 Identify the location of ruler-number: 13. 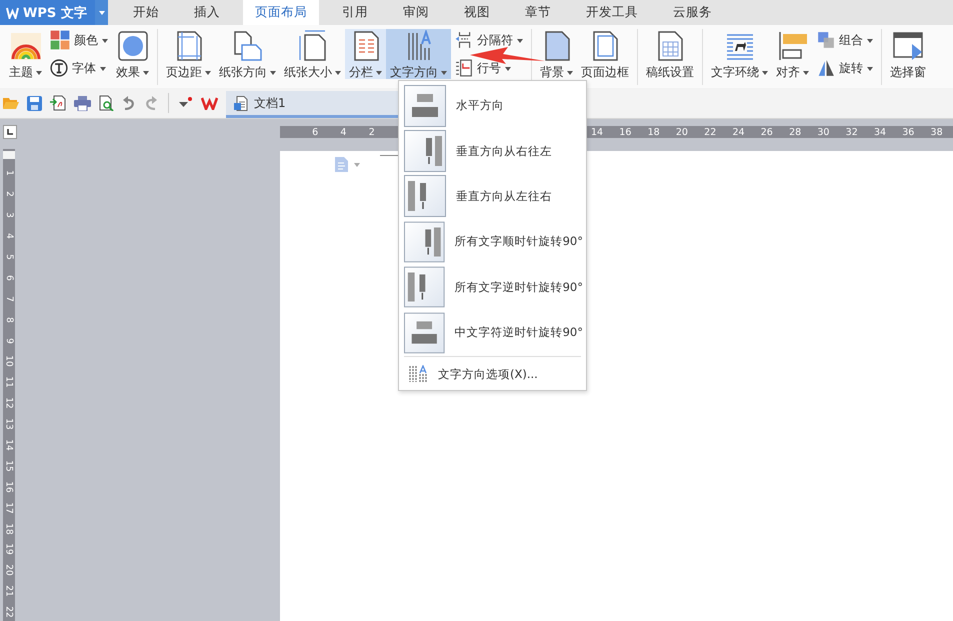
(9, 424).